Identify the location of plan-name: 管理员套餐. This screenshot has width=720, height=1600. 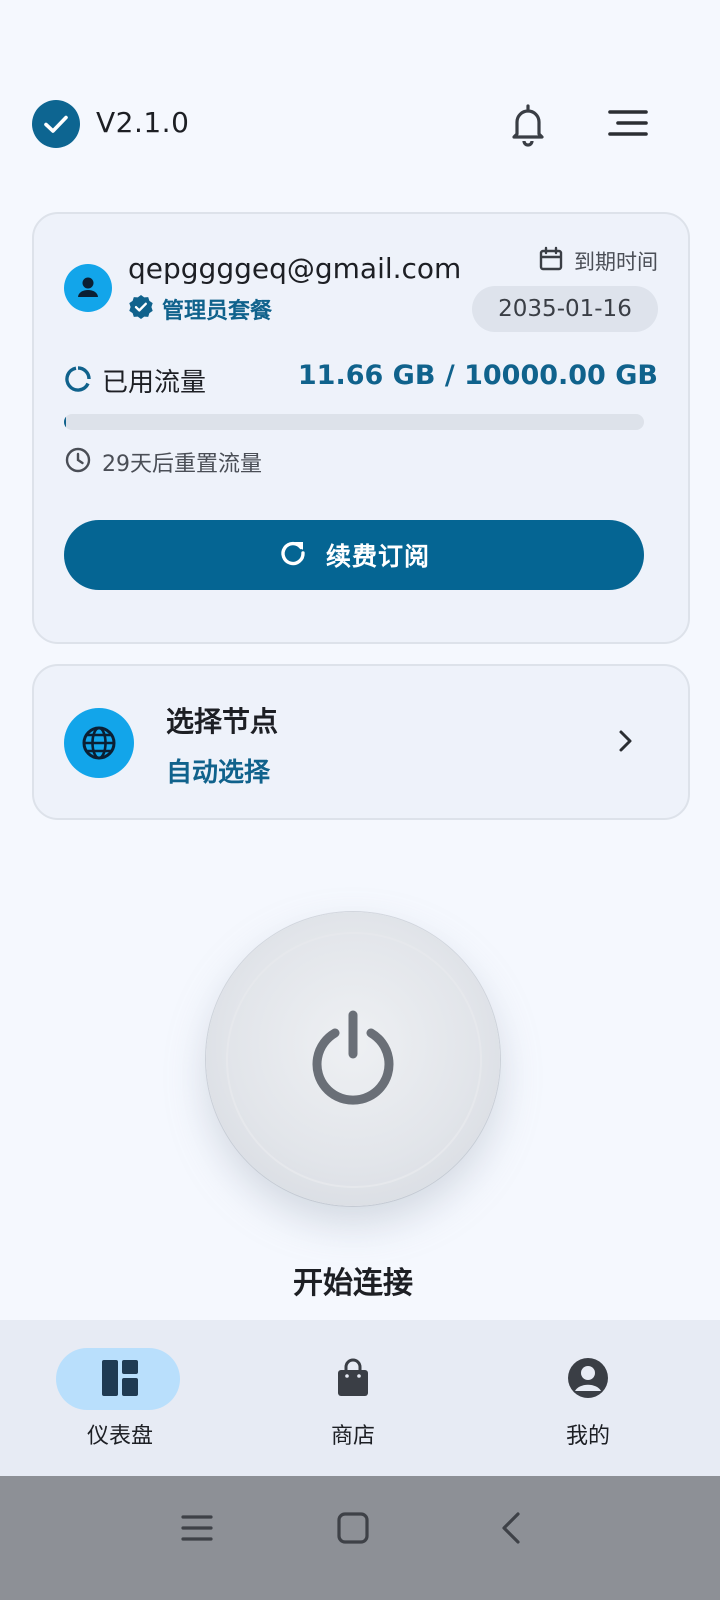
(217, 311).